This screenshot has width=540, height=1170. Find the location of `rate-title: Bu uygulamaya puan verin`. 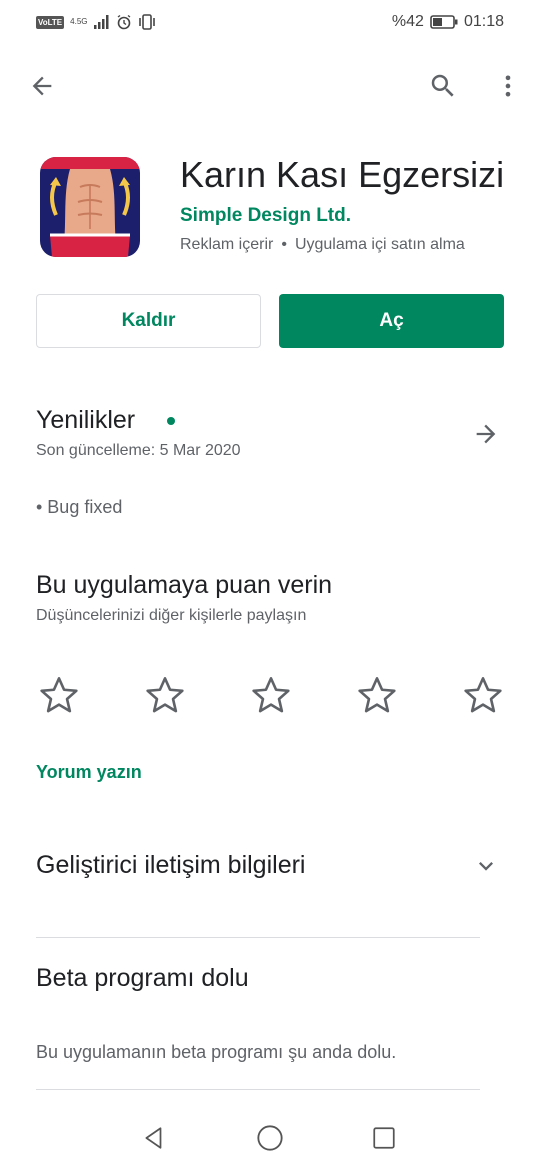

rate-title: Bu uygulamaya puan verin is located at coordinates (184, 585).